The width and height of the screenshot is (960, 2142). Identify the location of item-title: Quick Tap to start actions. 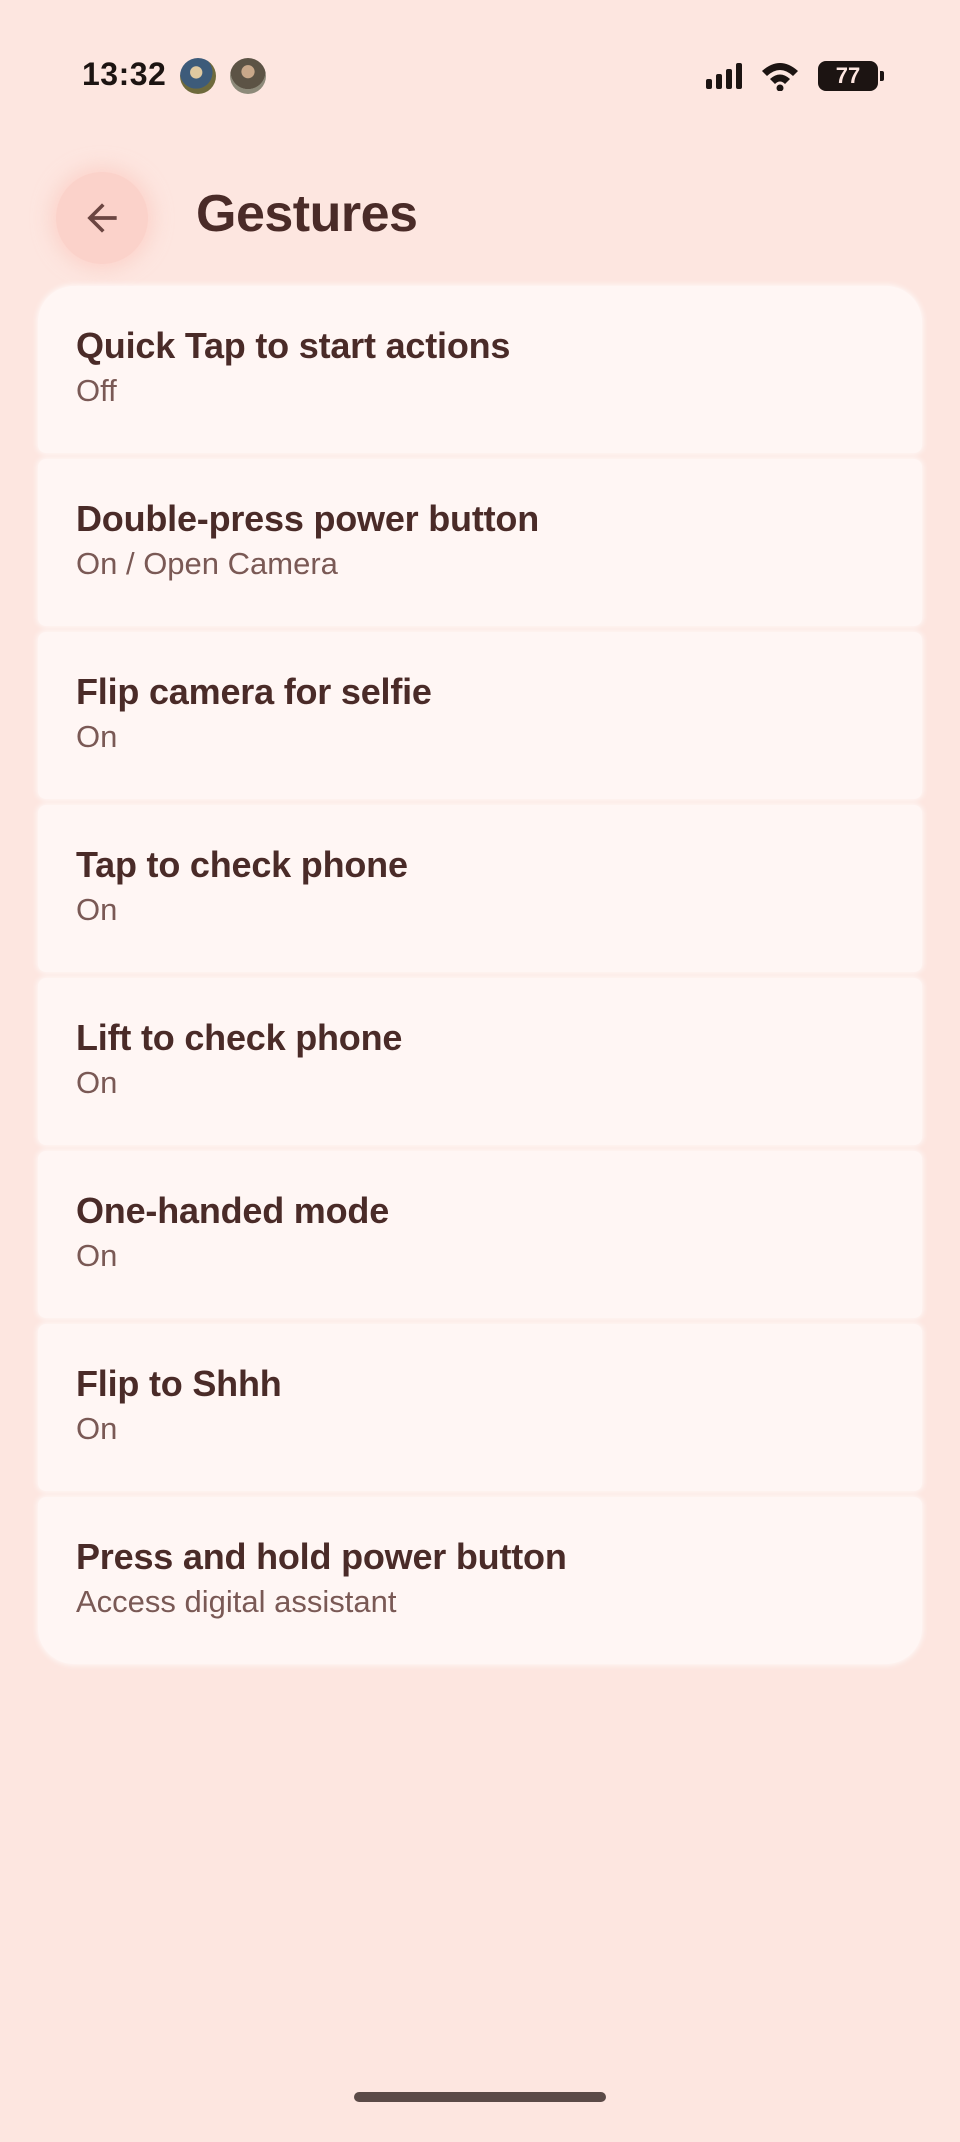
(293, 345).